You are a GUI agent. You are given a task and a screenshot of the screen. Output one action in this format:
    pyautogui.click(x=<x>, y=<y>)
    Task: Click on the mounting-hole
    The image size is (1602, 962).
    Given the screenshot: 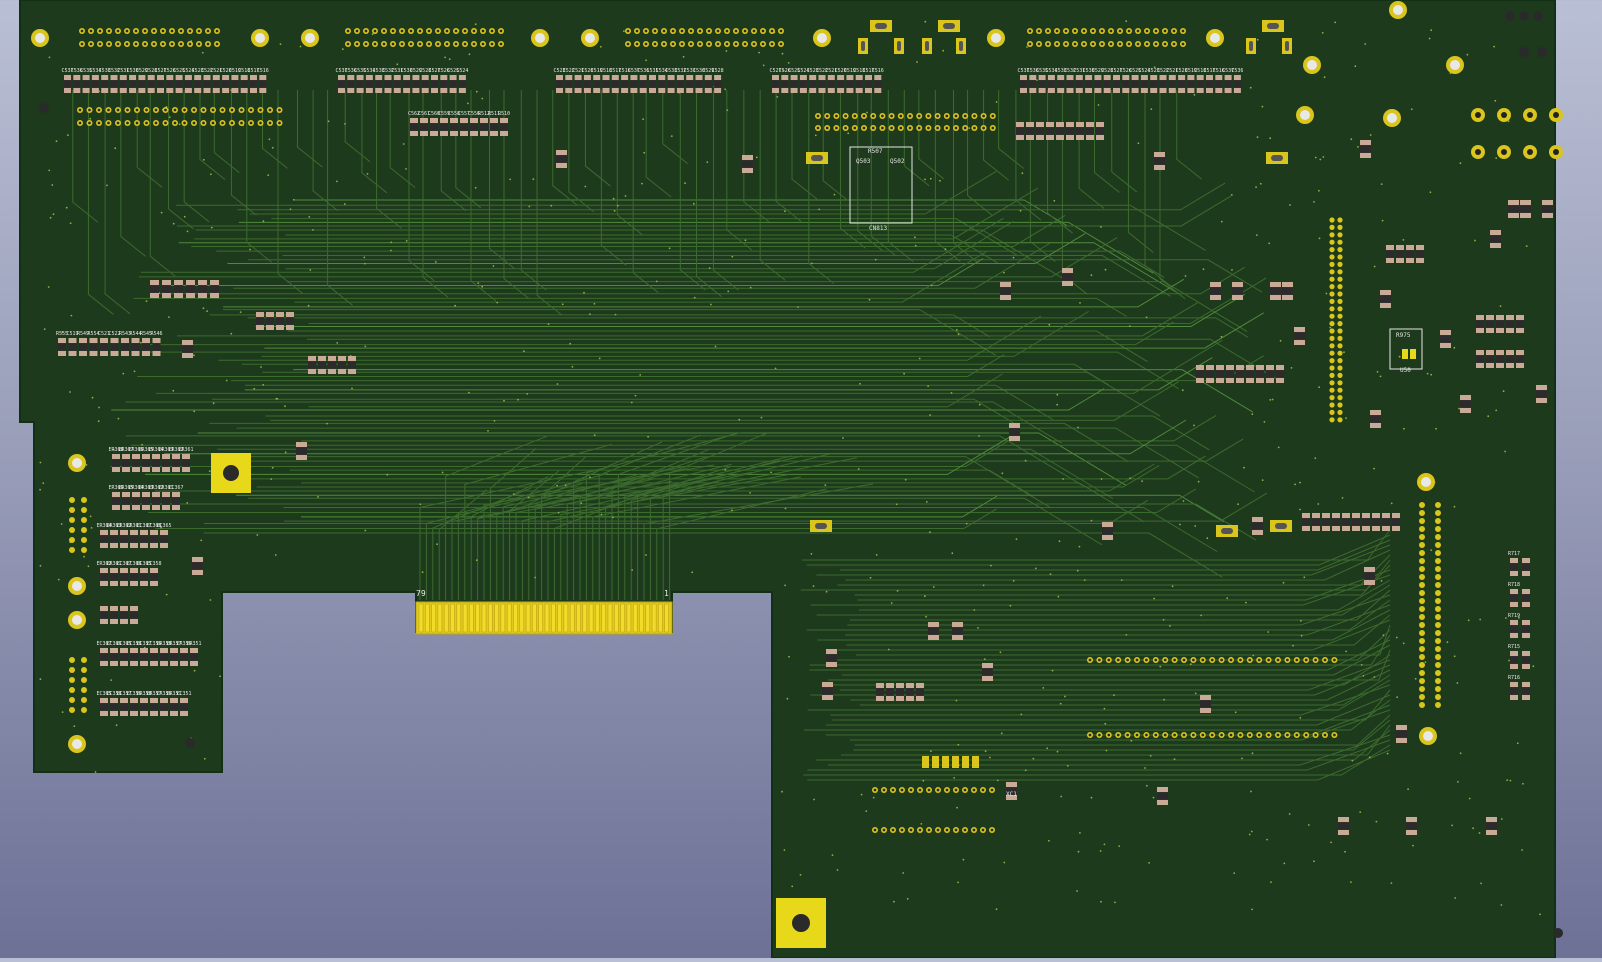 What is the action you would take?
    pyautogui.click(x=996, y=38)
    